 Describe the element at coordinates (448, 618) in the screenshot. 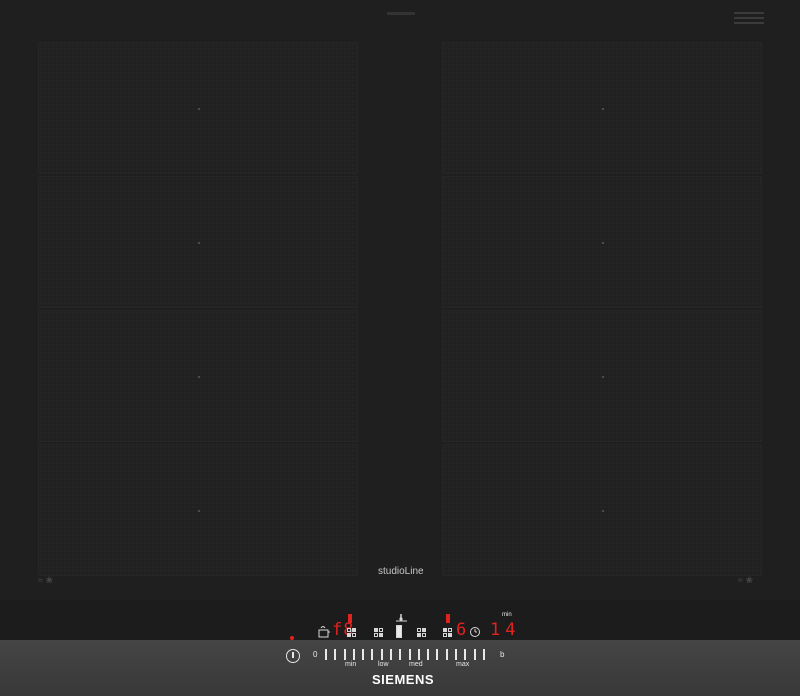

I see `right-zone-indicator` at that location.